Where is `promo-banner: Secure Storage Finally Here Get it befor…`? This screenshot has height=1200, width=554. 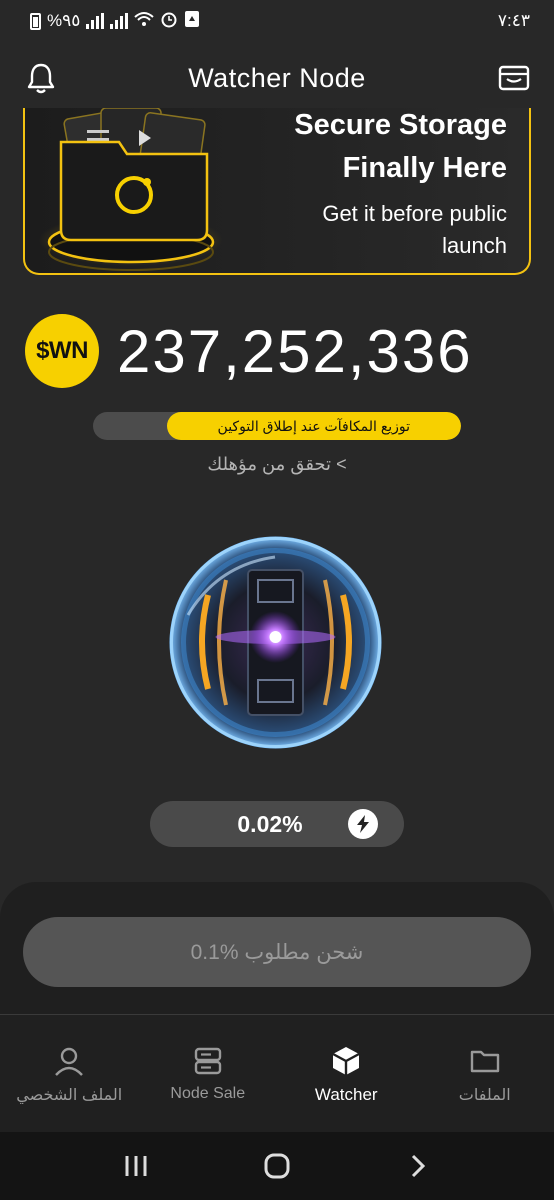 promo-banner: Secure Storage Finally Here Get it befor… is located at coordinates (277, 191).